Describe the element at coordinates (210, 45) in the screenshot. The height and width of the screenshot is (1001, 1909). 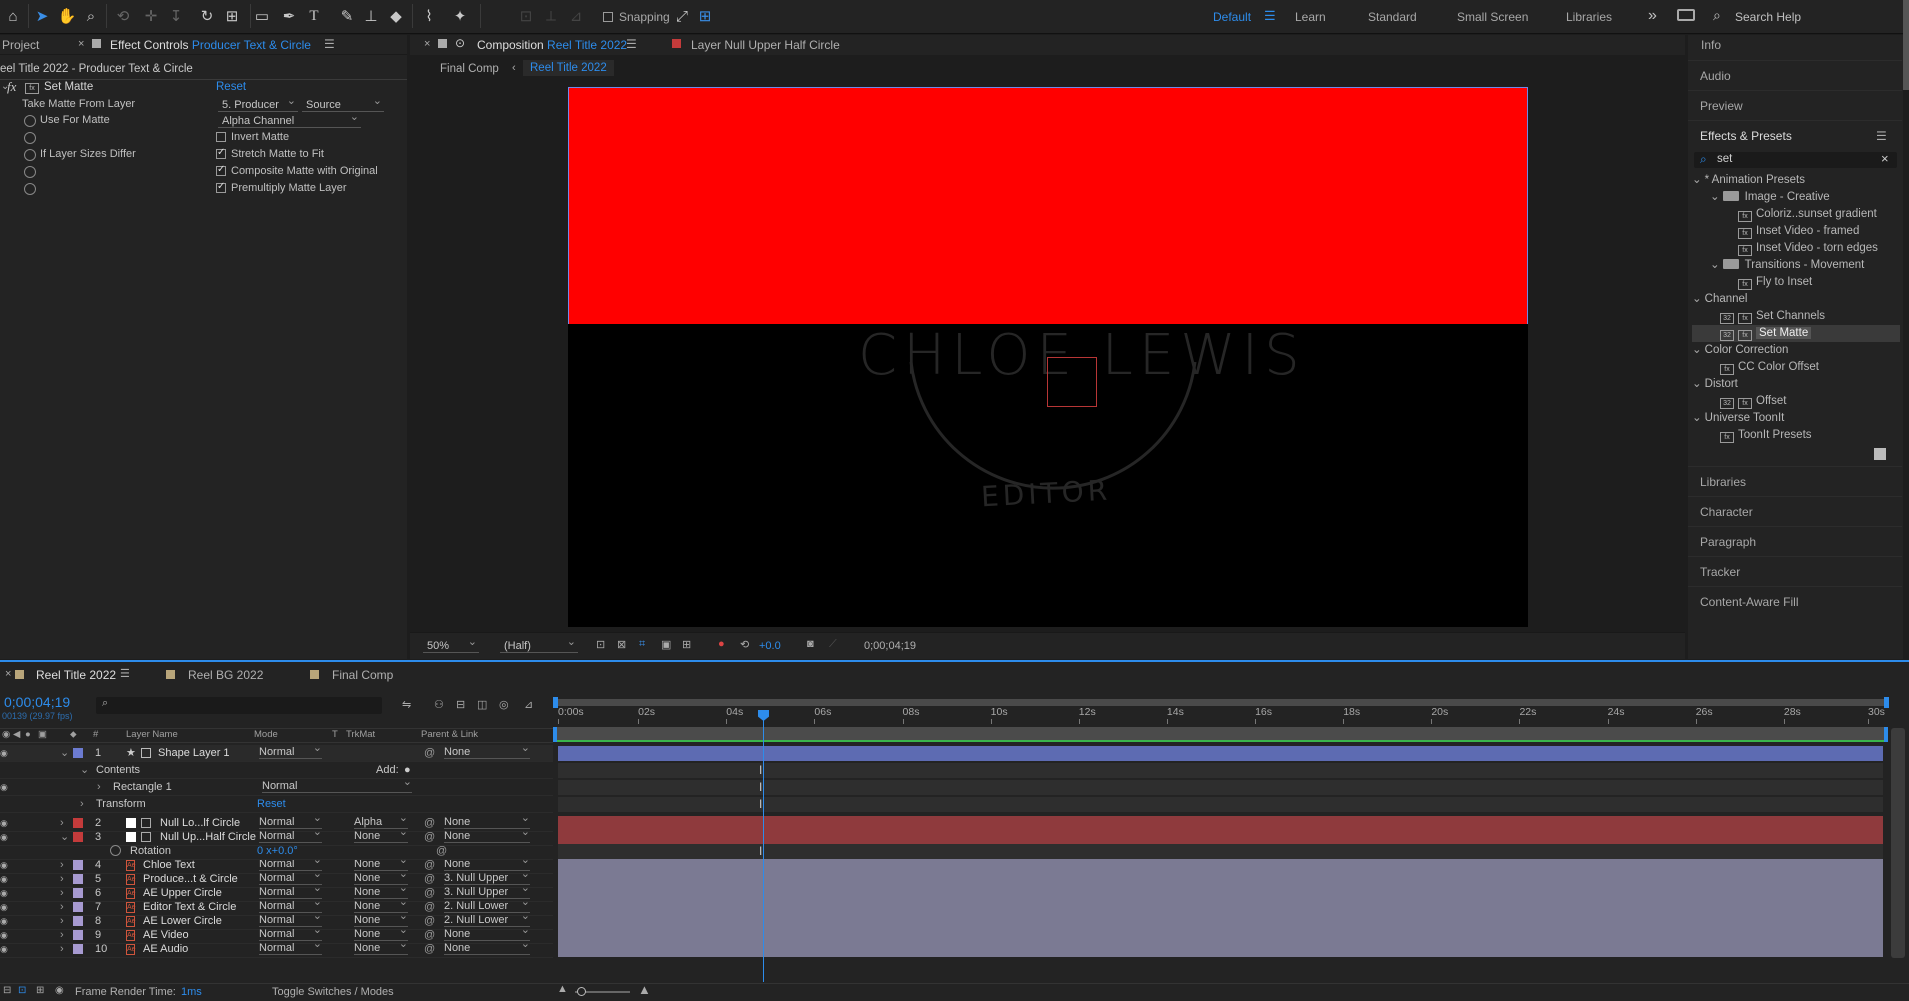
I see `tab-effect-controls: Effect Controls Producer Text & Circle` at that location.